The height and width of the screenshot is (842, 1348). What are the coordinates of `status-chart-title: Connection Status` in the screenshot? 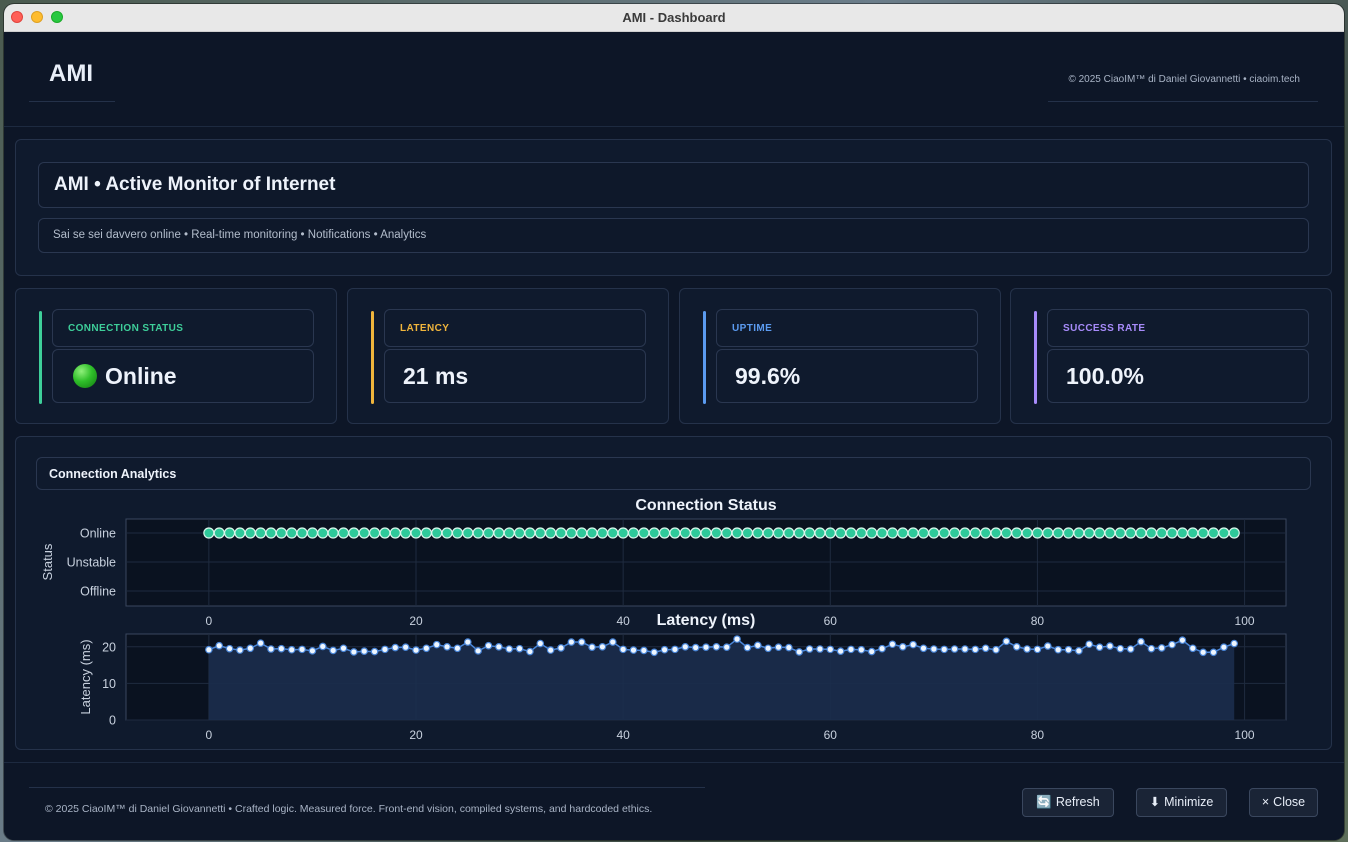 It's located at (705, 505).